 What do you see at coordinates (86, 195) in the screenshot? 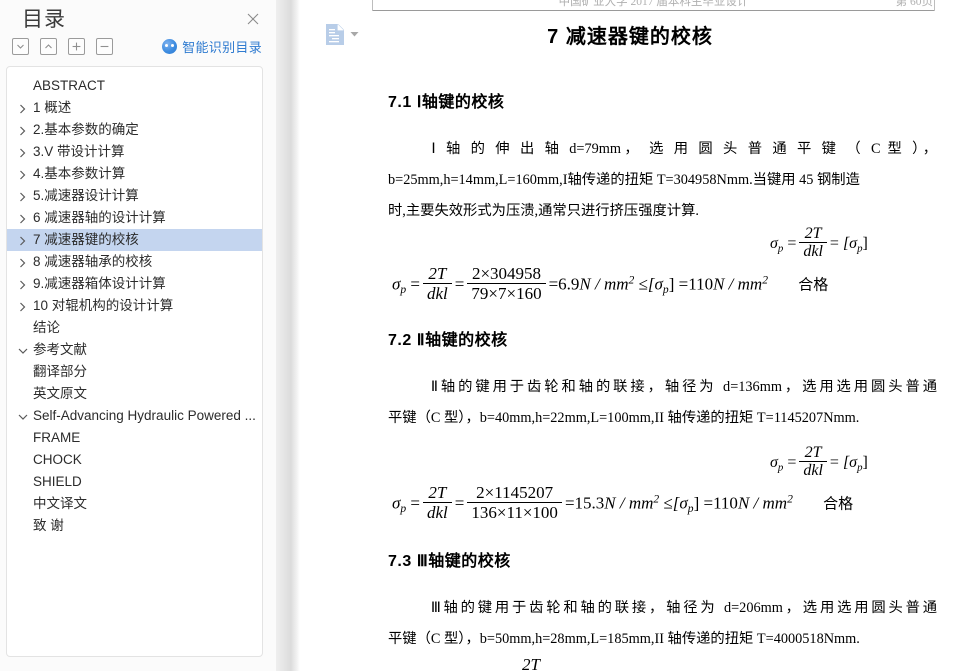
I see `toc-item-label: 5.减速器设计计算` at bounding box center [86, 195].